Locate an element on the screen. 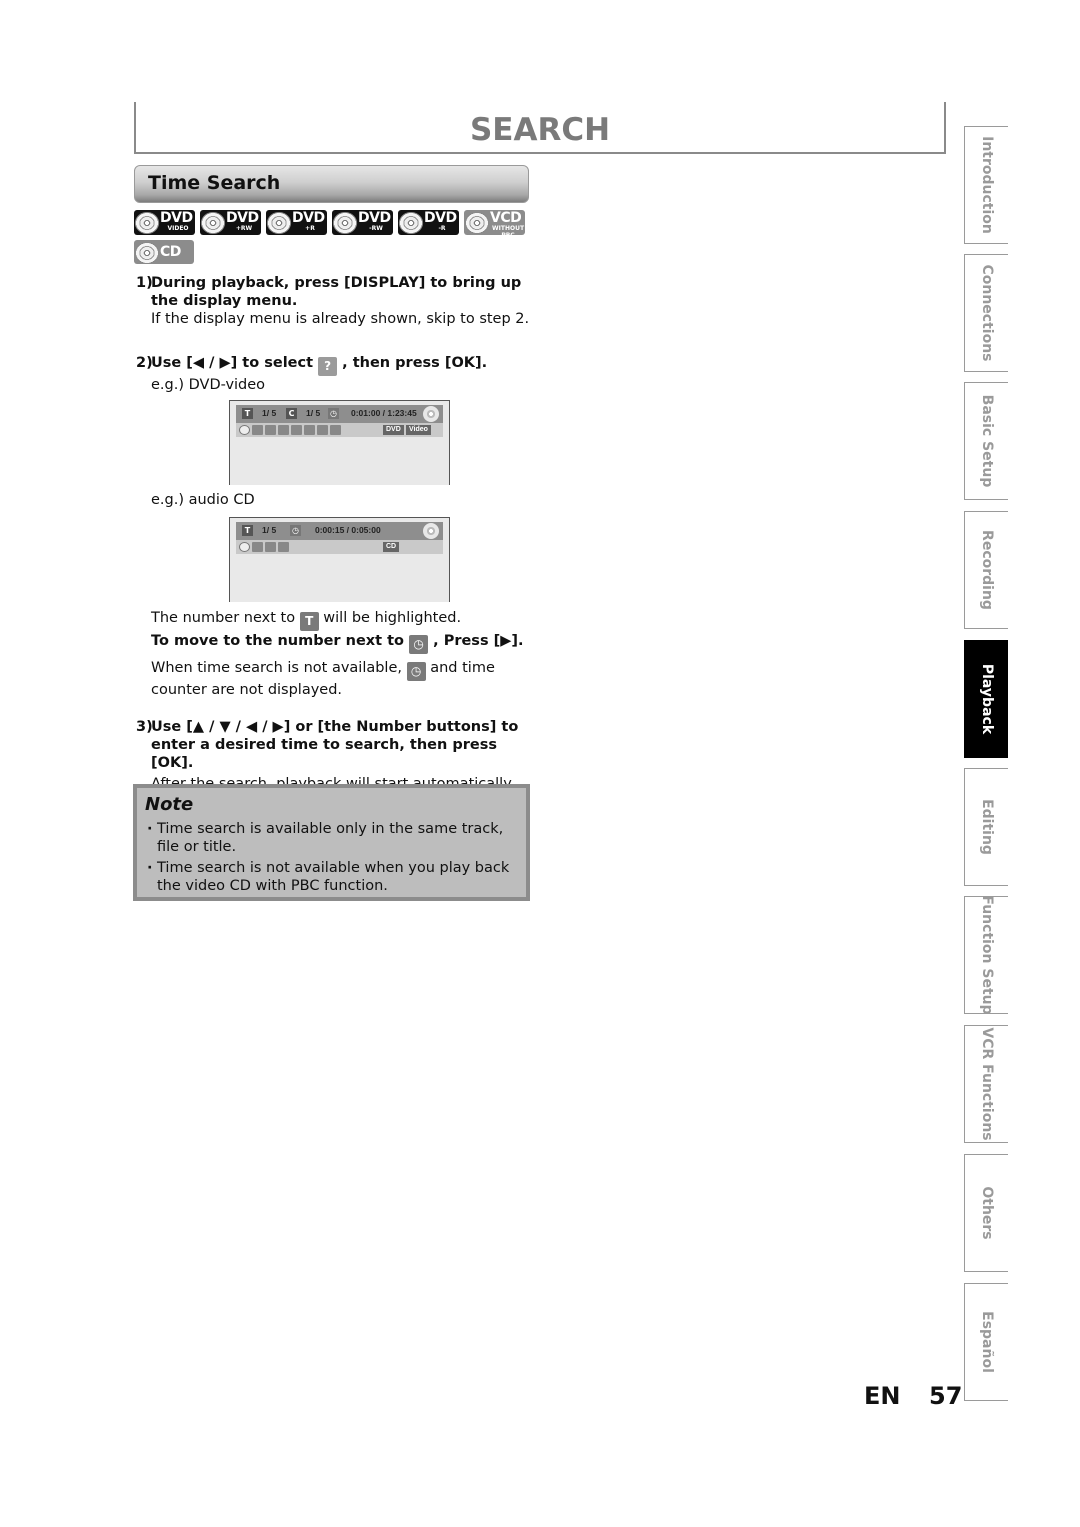 The image size is (1080, 1527). osd-menu-bar: CD is located at coordinates (339, 547).